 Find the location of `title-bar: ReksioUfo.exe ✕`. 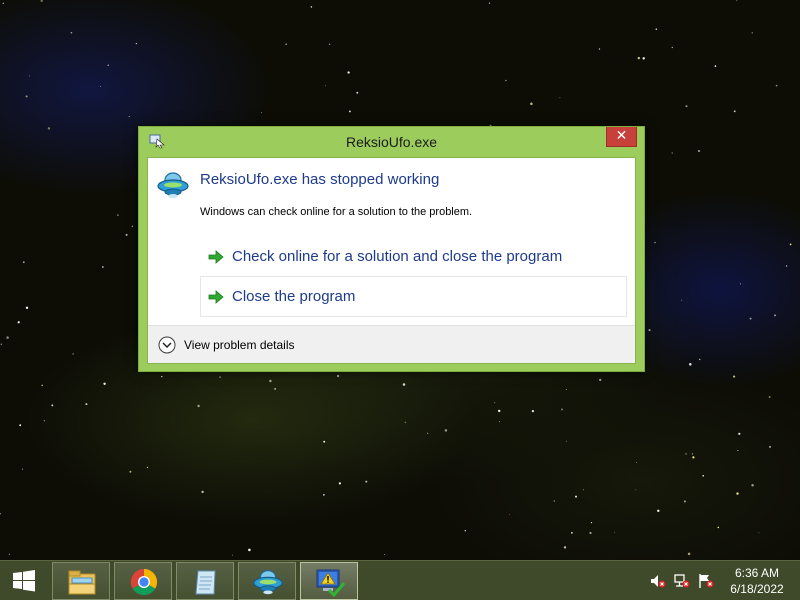

title-bar: ReksioUfo.exe ✕ is located at coordinates (391, 142).